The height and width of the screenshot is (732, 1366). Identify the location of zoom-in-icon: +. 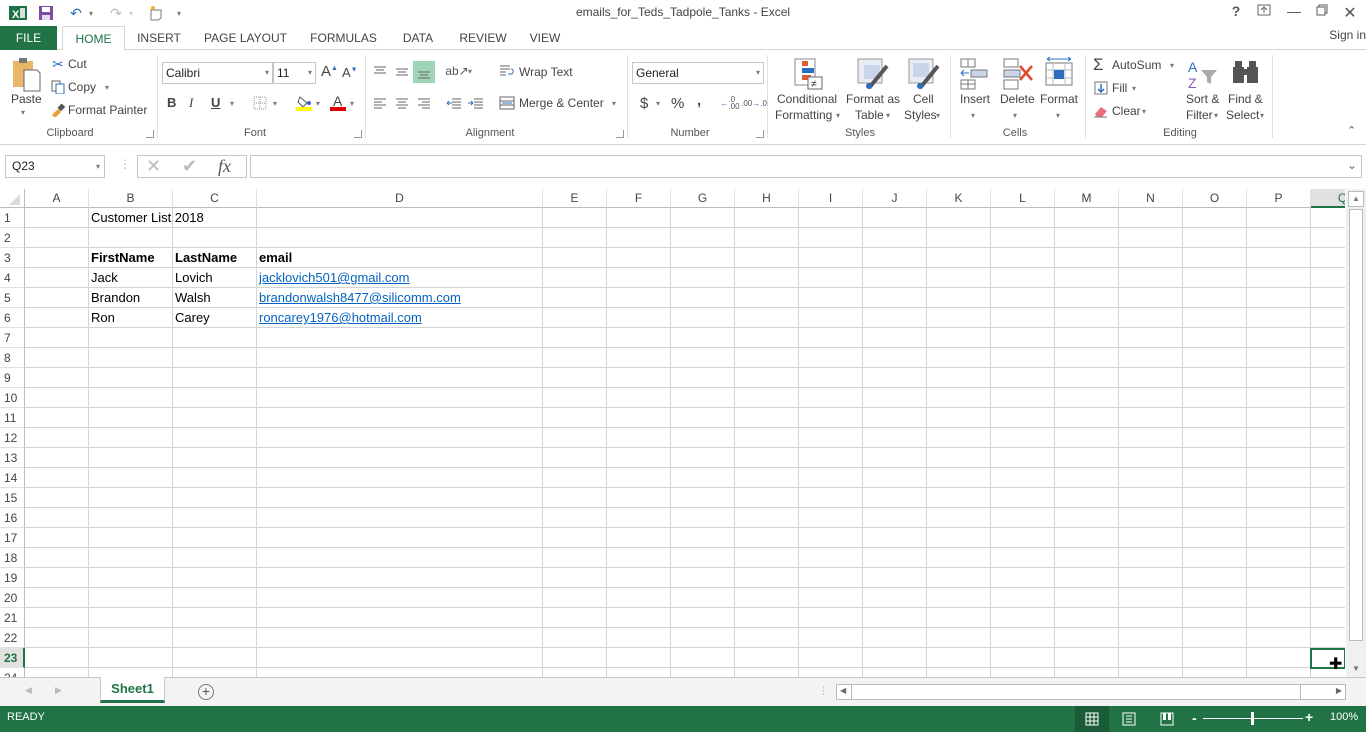
(1309, 717).